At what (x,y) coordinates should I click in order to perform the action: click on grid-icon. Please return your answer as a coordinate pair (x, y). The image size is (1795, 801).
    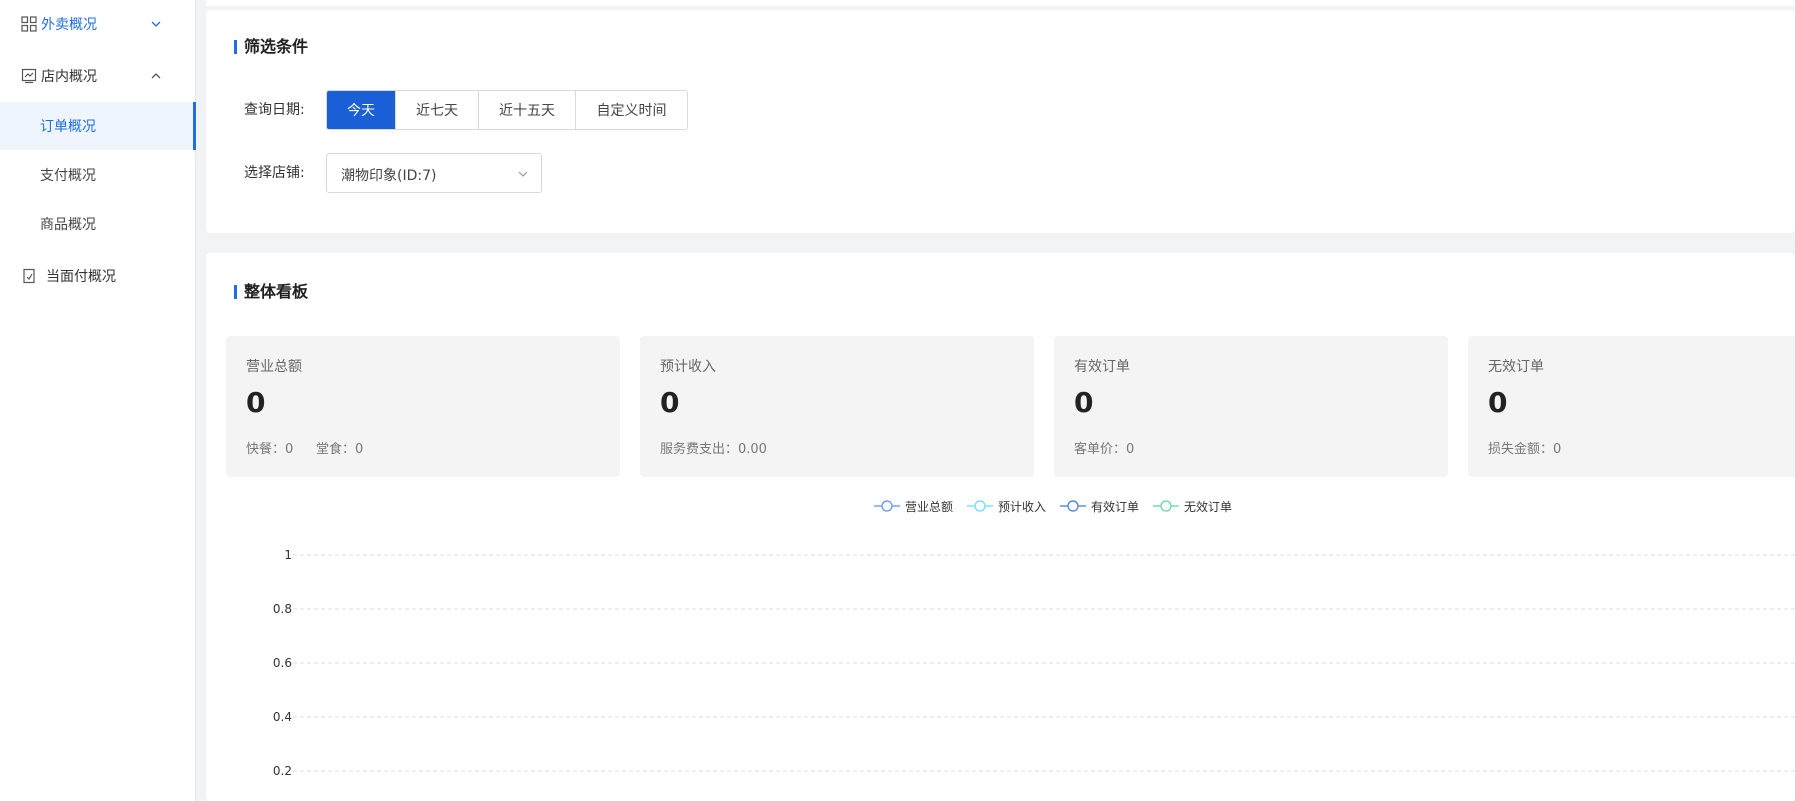
    Looking at the image, I should click on (29, 24).